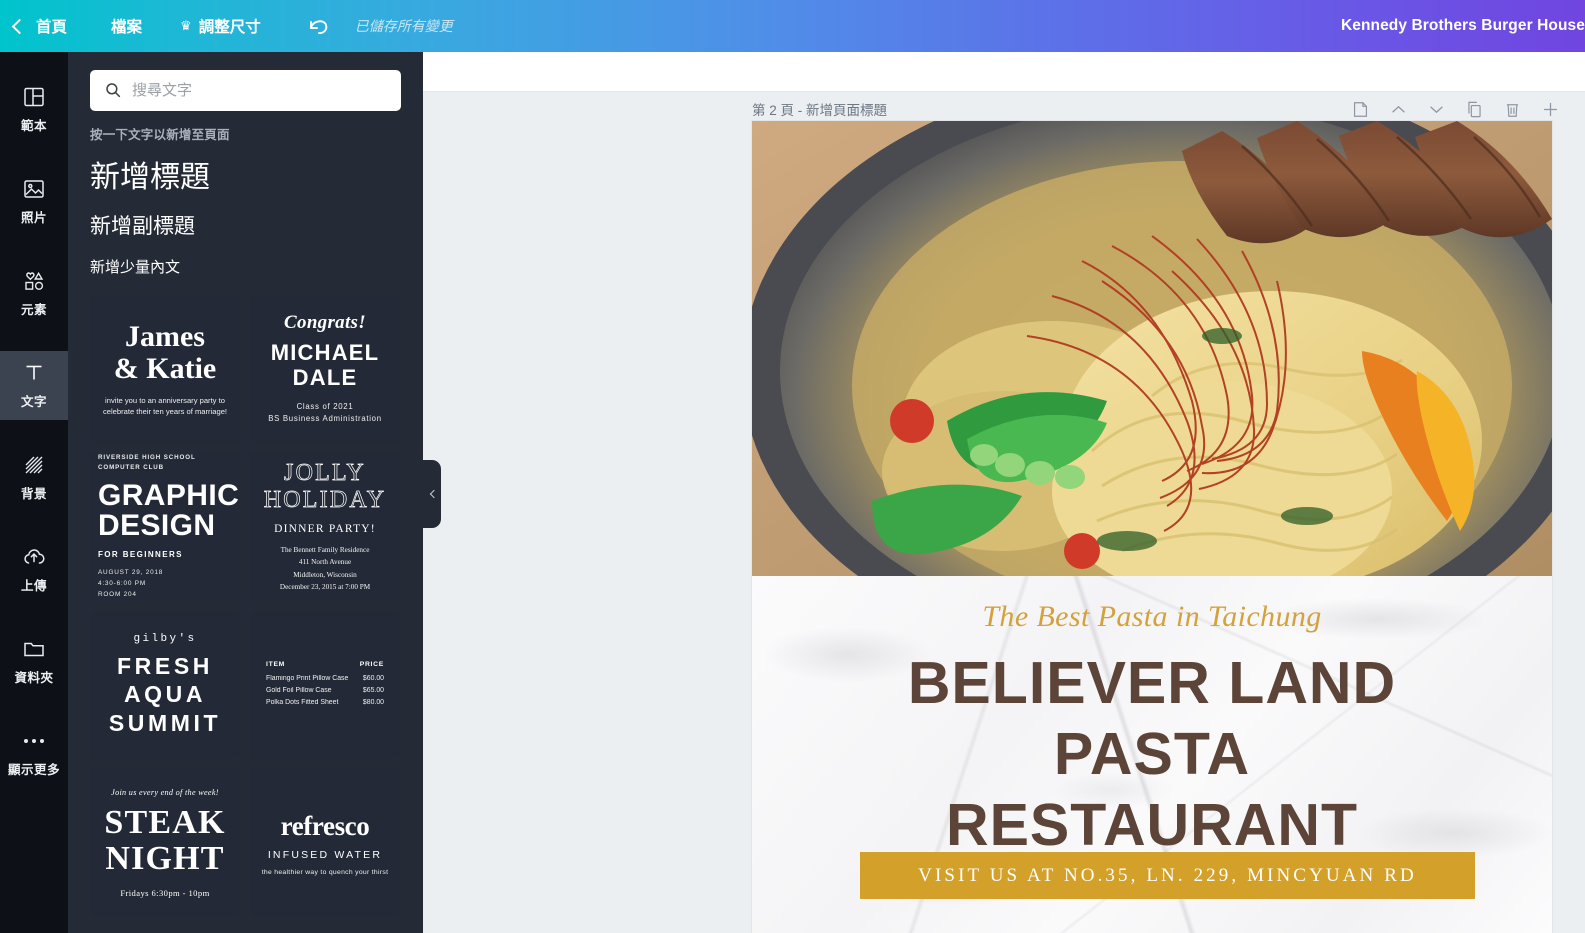 Image resolution: width=1585 pixels, height=933 pixels. What do you see at coordinates (319, 26) in the screenshot?
I see `undo-button` at bounding box center [319, 26].